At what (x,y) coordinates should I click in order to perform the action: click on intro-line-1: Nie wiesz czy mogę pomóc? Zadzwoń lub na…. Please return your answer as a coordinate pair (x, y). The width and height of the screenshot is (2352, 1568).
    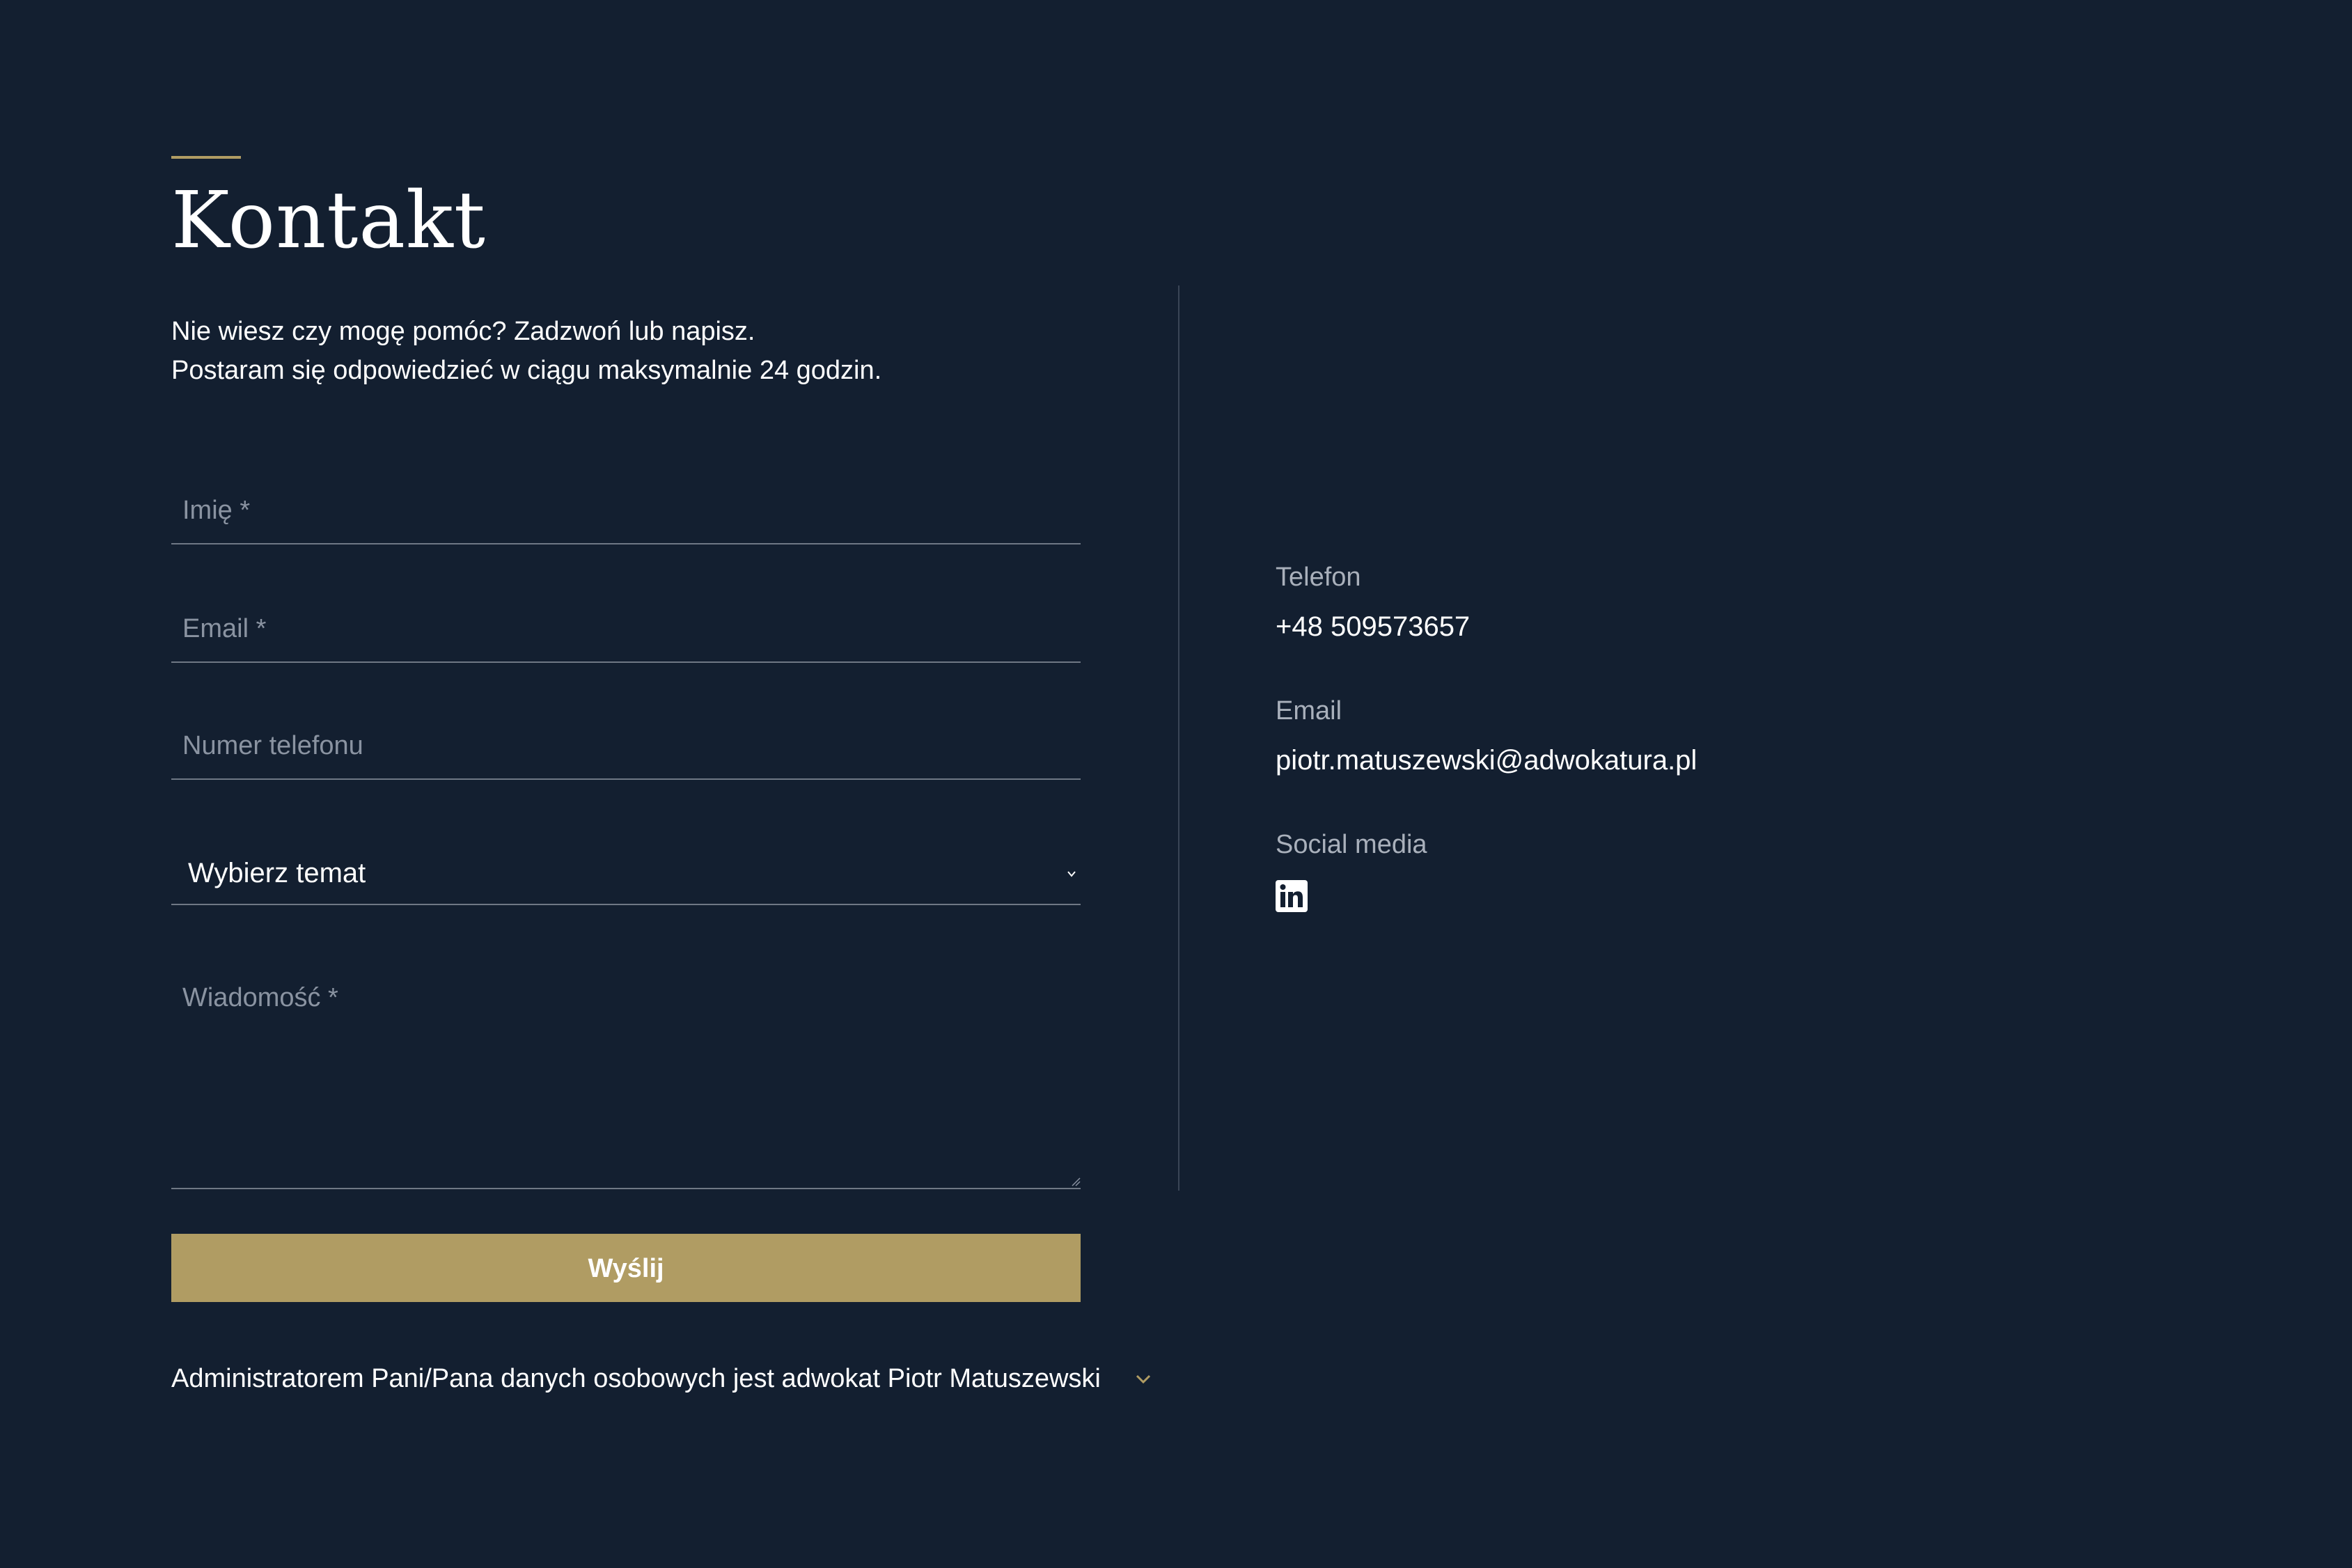
    Looking at the image, I should click on (463, 331).